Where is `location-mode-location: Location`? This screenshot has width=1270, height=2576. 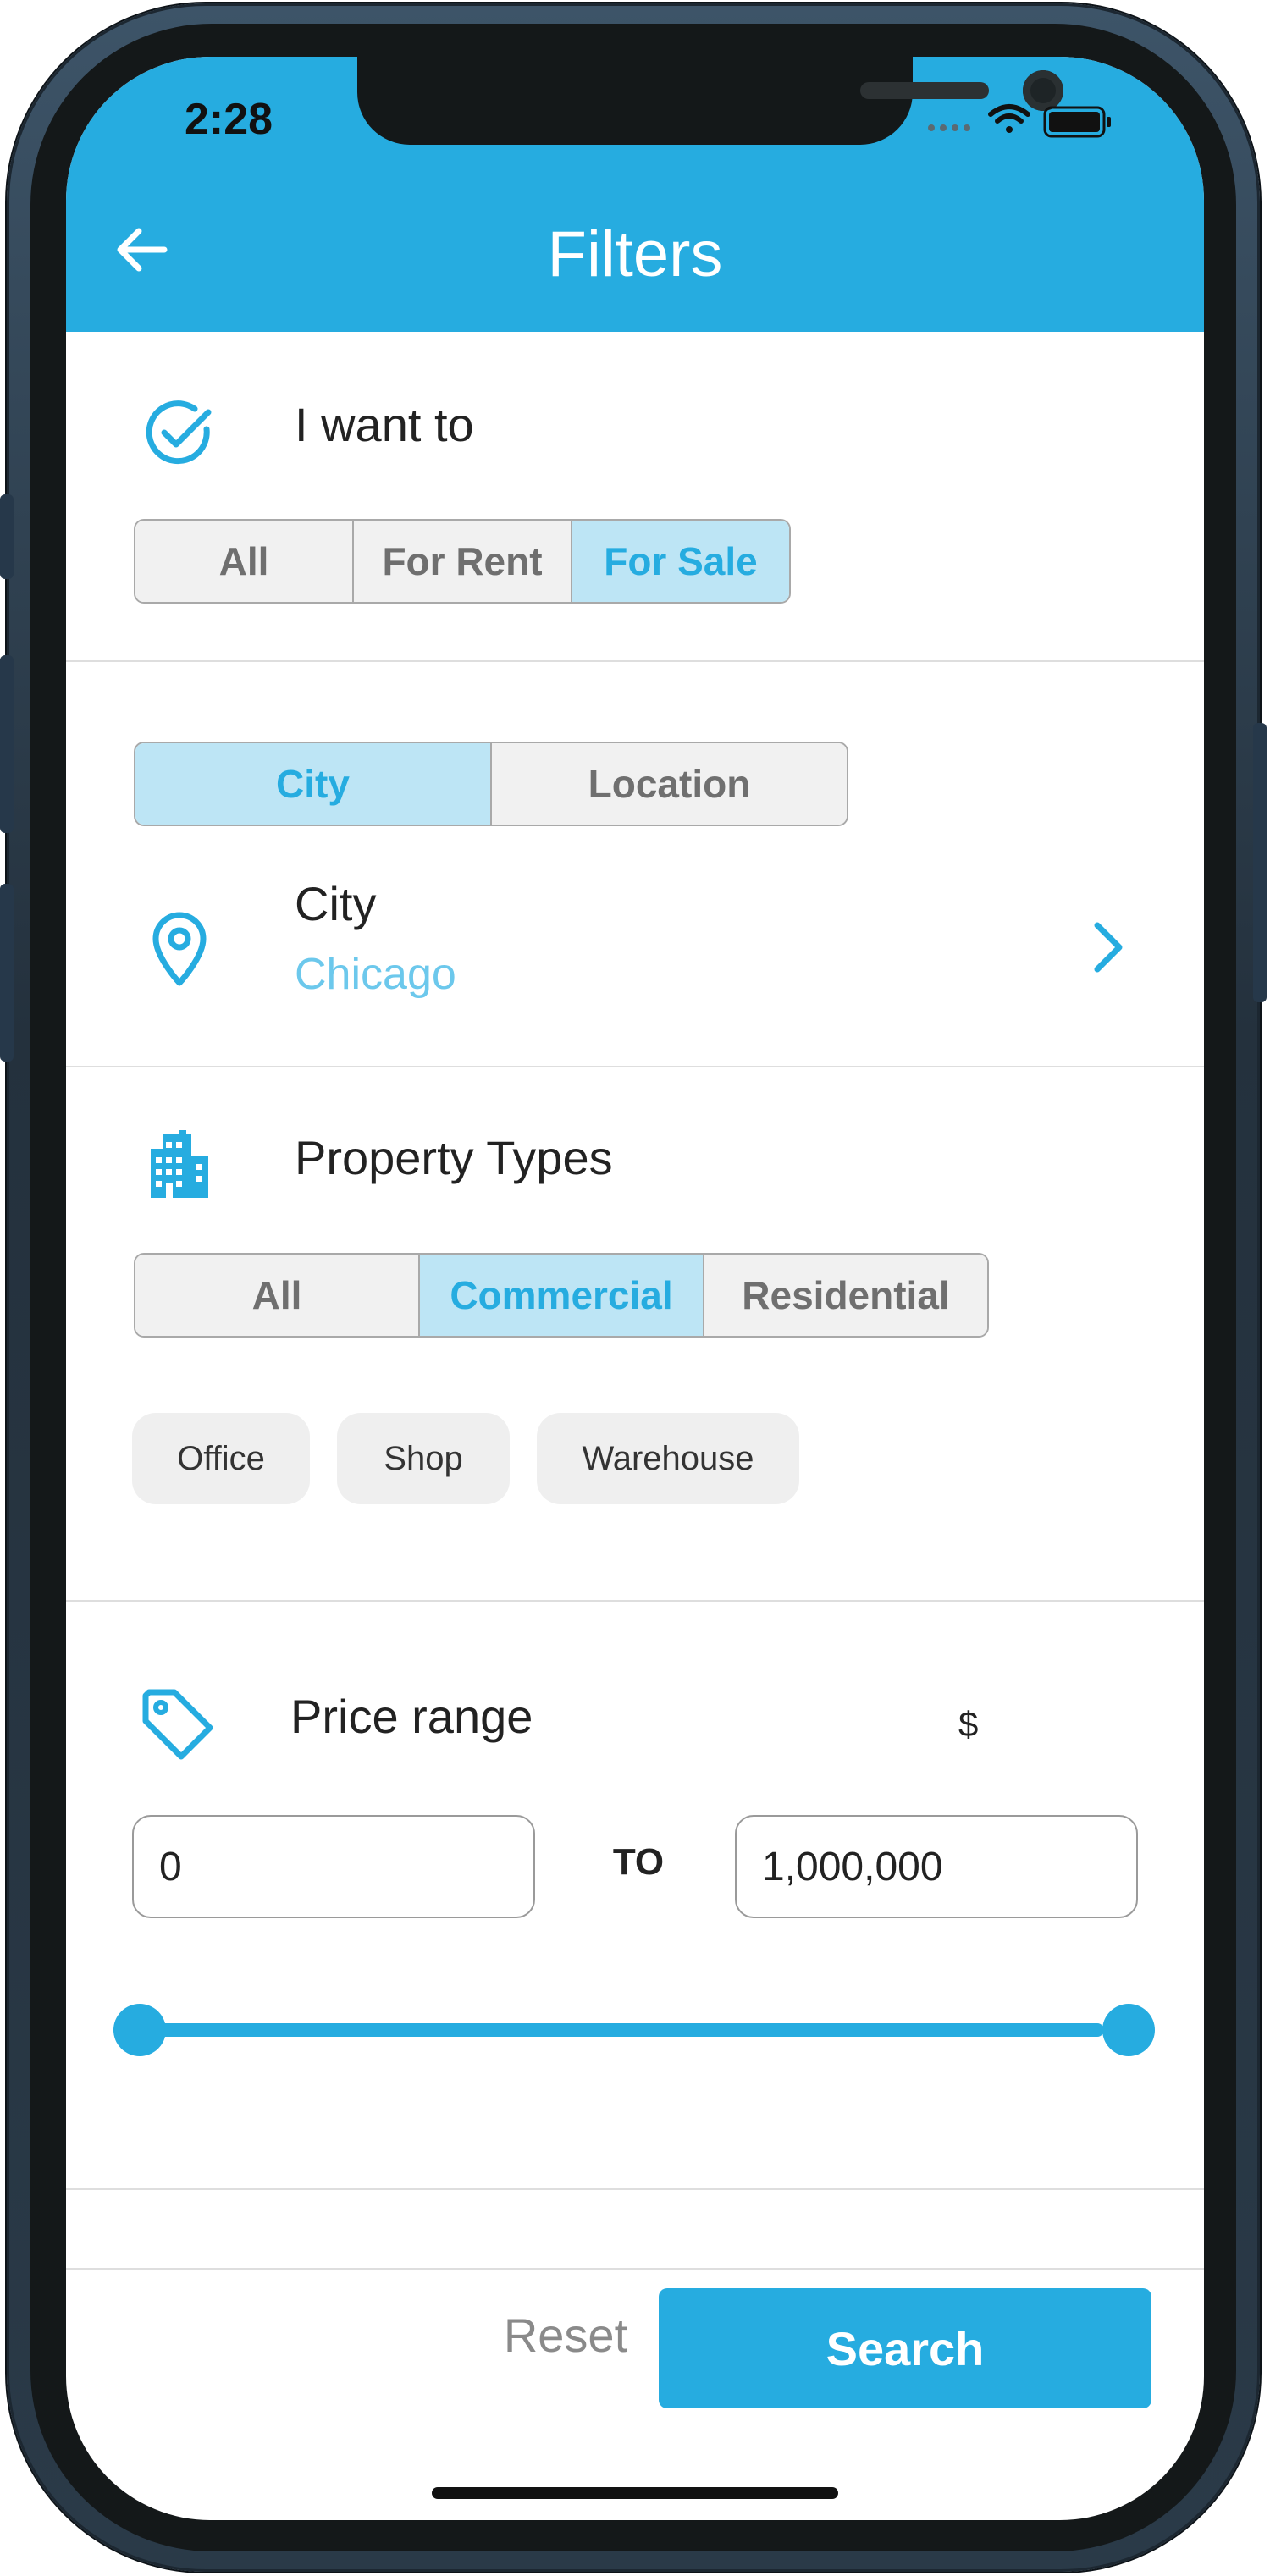 location-mode-location: Location is located at coordinates (669, 784).